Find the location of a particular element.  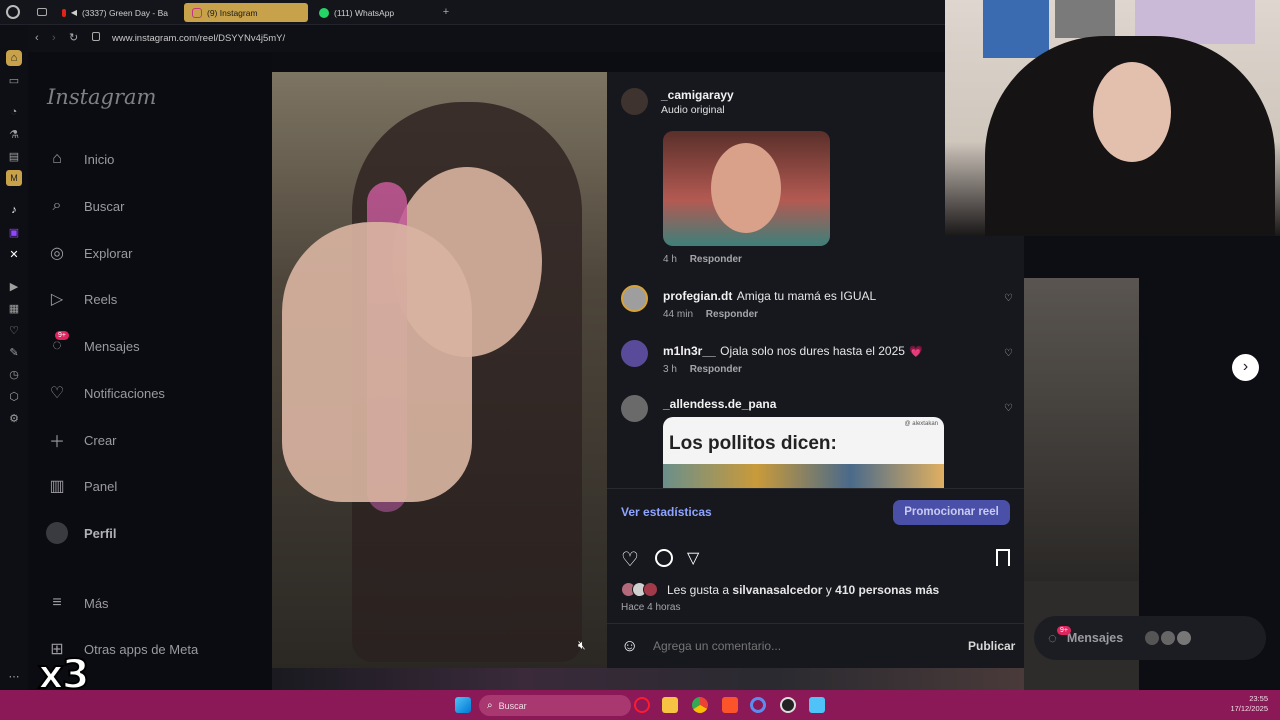

post-time: Hace 4 horas is located at coordinates (651, 607).